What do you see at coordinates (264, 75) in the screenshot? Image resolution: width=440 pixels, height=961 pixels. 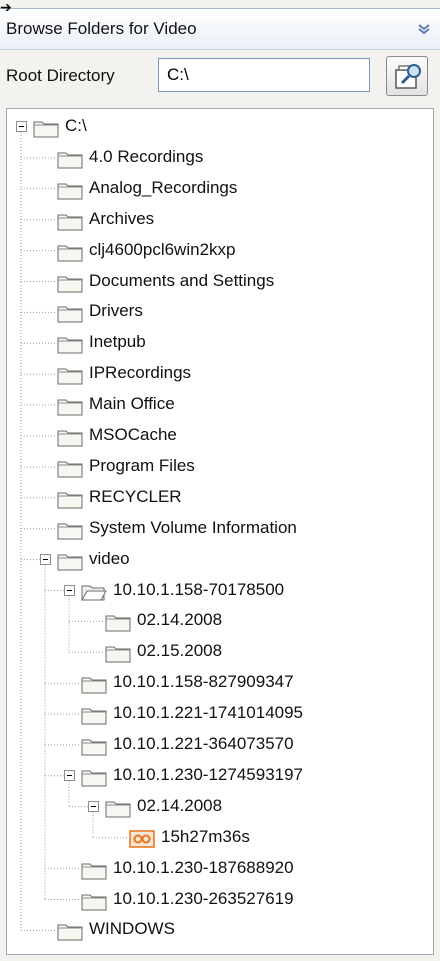 I see `root-directory-input` at bounding box center [264, 75].